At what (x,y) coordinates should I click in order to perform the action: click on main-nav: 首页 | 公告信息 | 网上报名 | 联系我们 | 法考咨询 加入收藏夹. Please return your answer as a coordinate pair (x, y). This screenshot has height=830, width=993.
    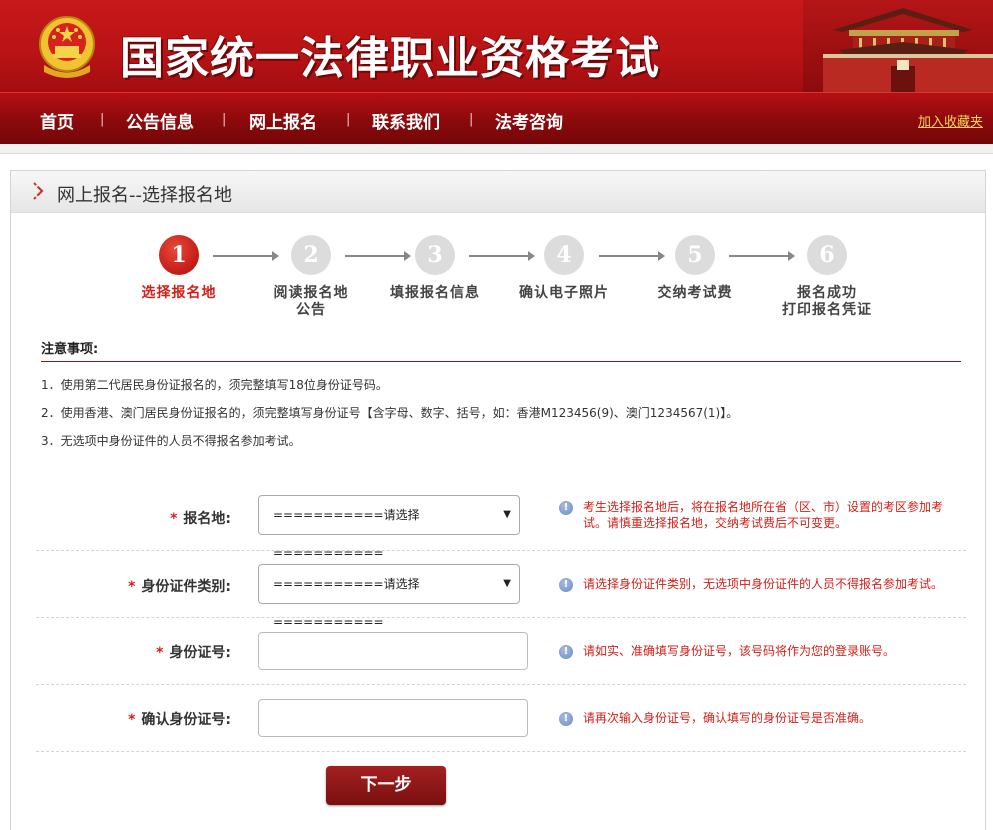
    Looking at the image, I should click on (496, 118).